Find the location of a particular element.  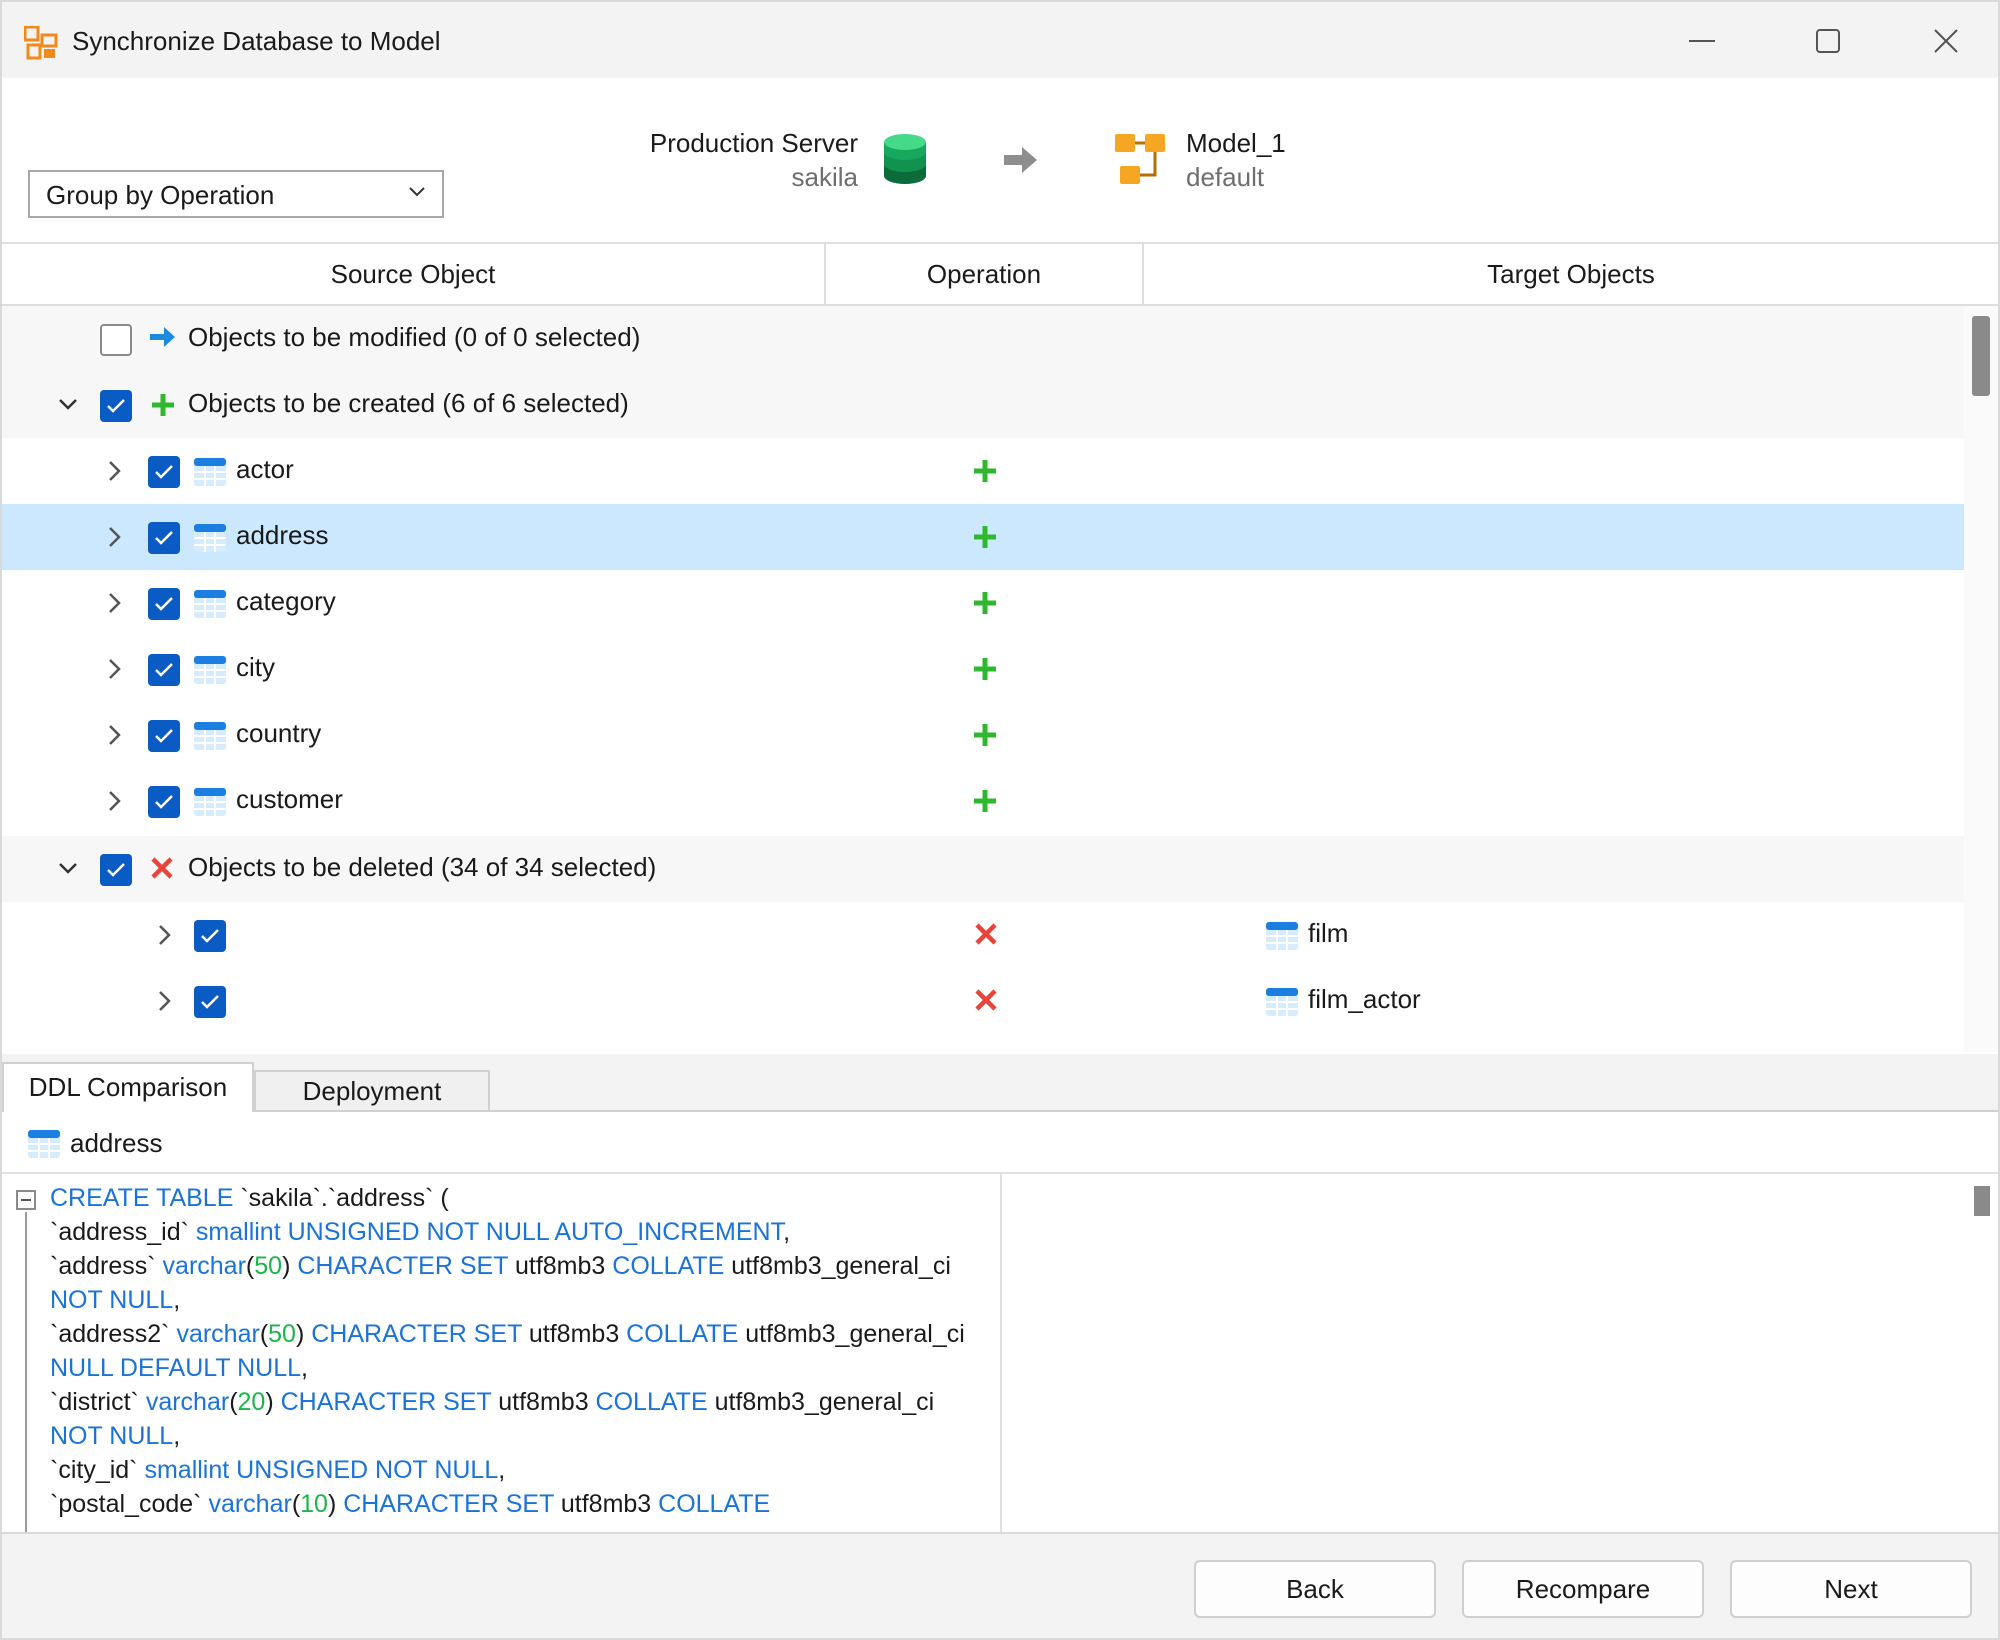

source-object-name: category is located at coordinates (286, 601).